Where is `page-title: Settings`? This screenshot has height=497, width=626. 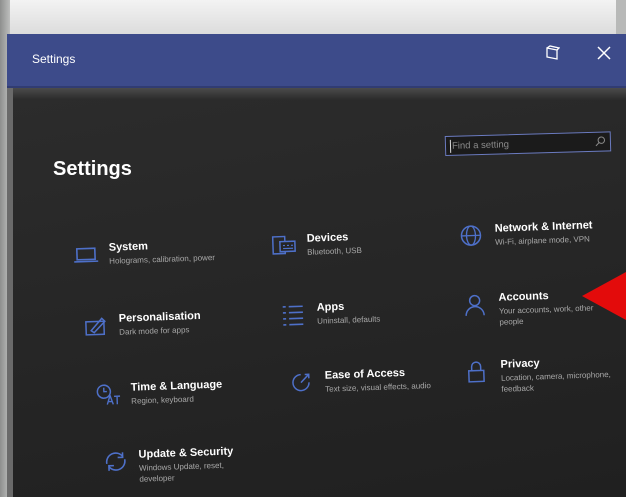 page-title: Settings is located at coordinates (92, 169).